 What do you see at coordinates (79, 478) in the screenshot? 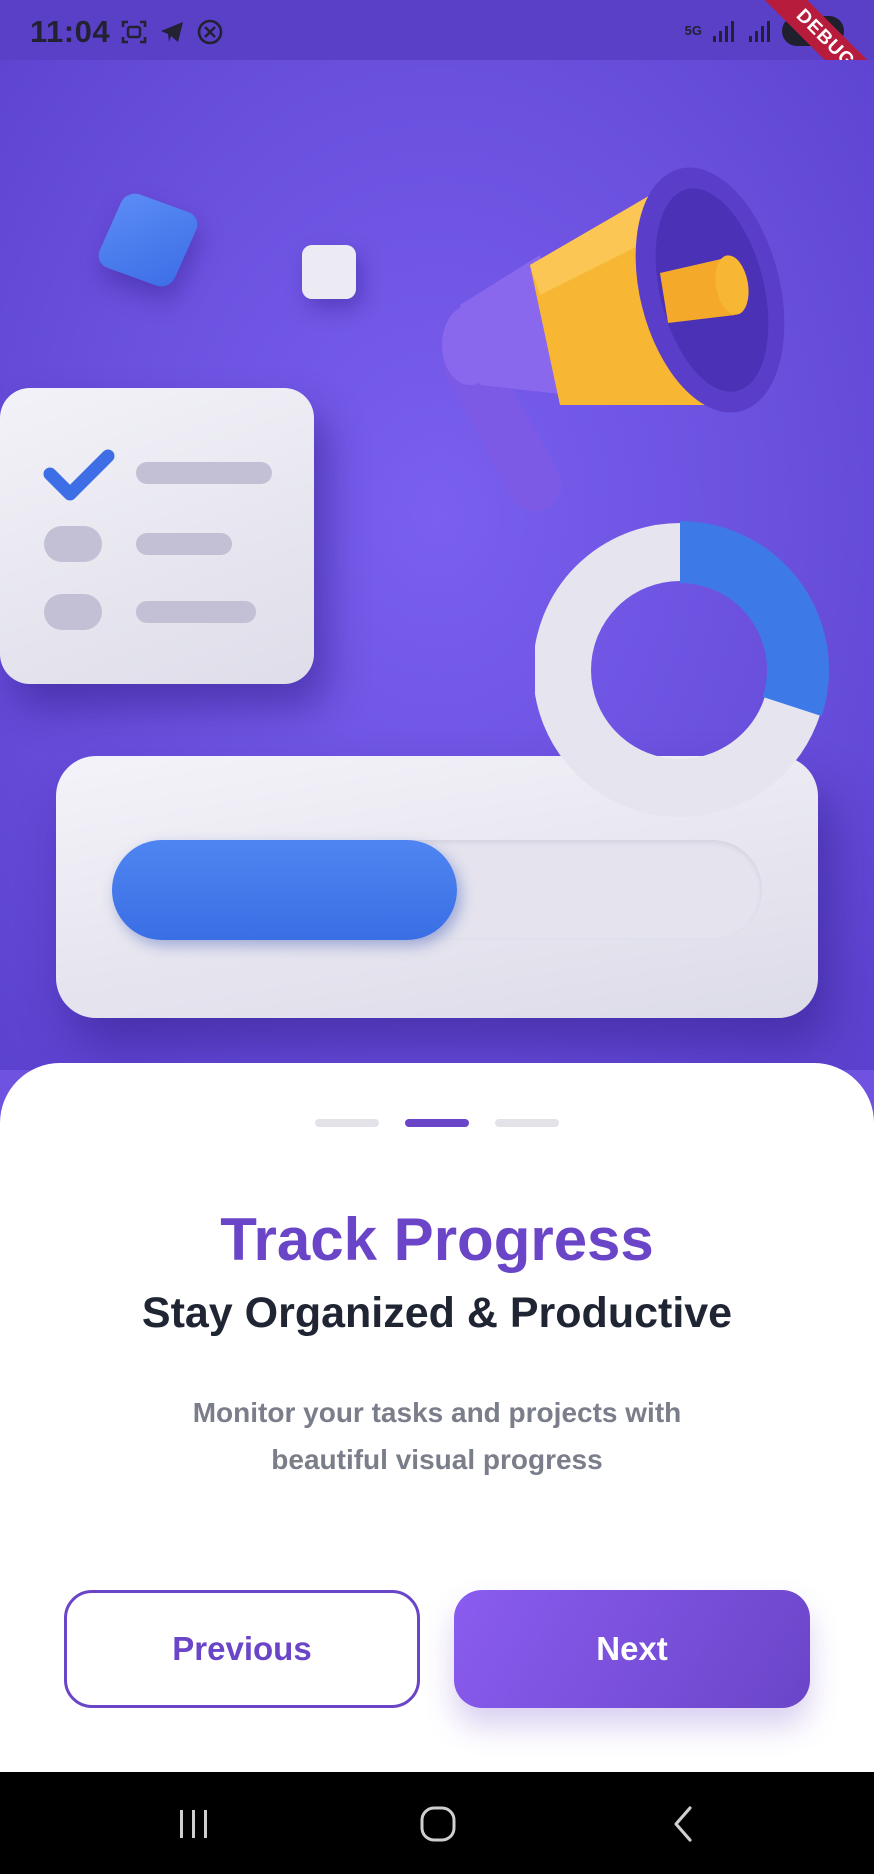
I see `checkmark-icon` at bounding box center [79, 478].